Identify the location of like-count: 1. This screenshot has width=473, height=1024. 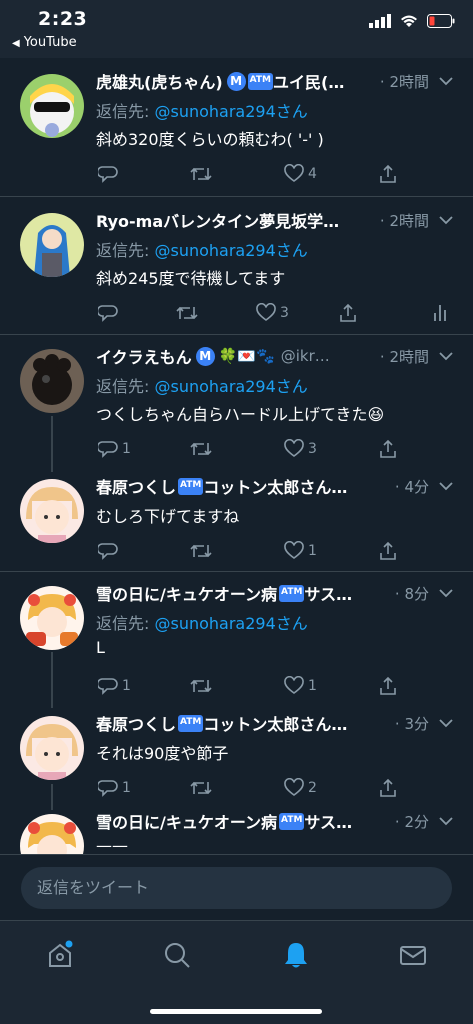
(312, 551).